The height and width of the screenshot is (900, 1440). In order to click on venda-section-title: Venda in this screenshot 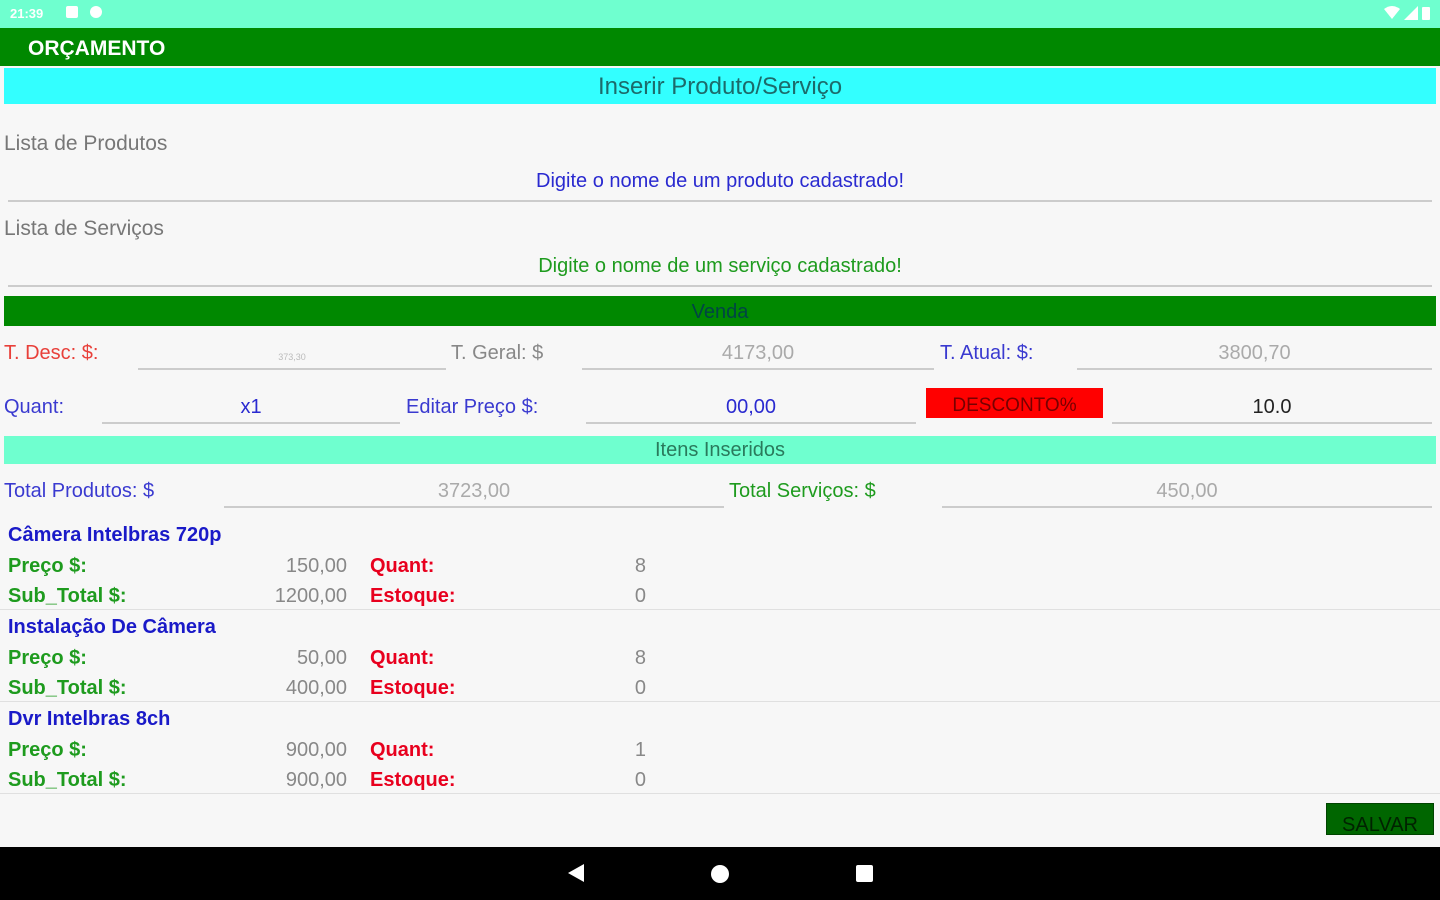, I will do `click(720, 311)`.